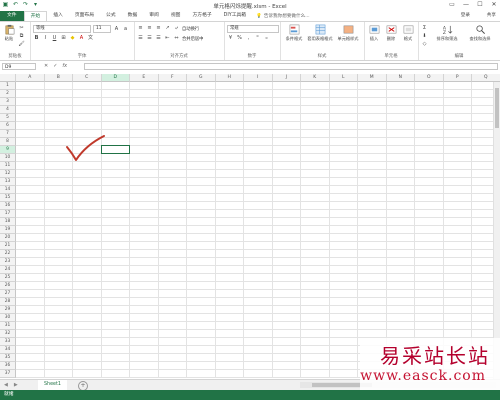  I want to click on delete-cells-button: 删除, so click(391, 33).